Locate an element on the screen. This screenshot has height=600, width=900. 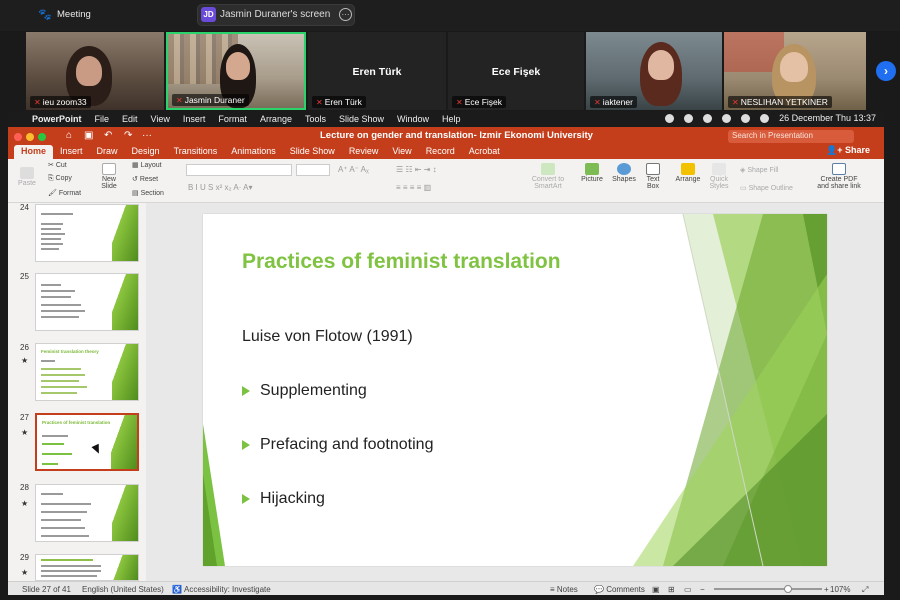
accessibility-status: Accessibility: Investigate is located at coordinates (227, 589).